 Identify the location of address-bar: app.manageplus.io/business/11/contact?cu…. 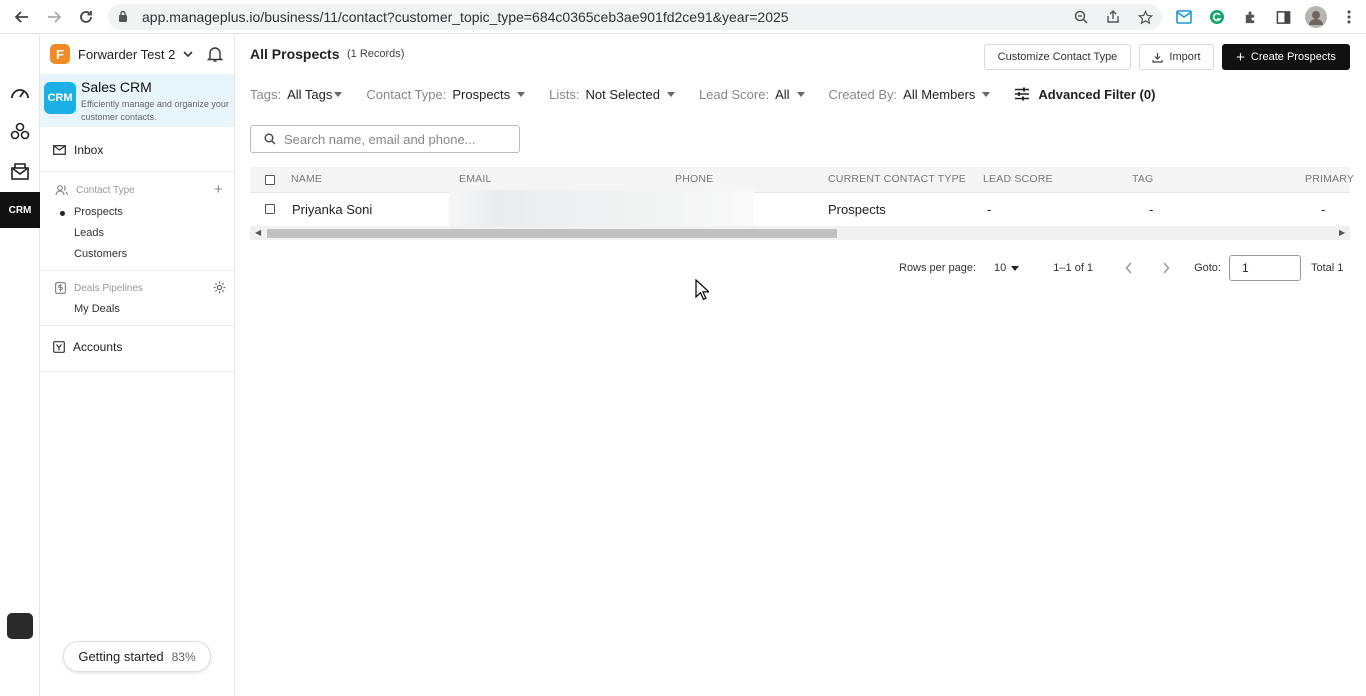
(635, 17).